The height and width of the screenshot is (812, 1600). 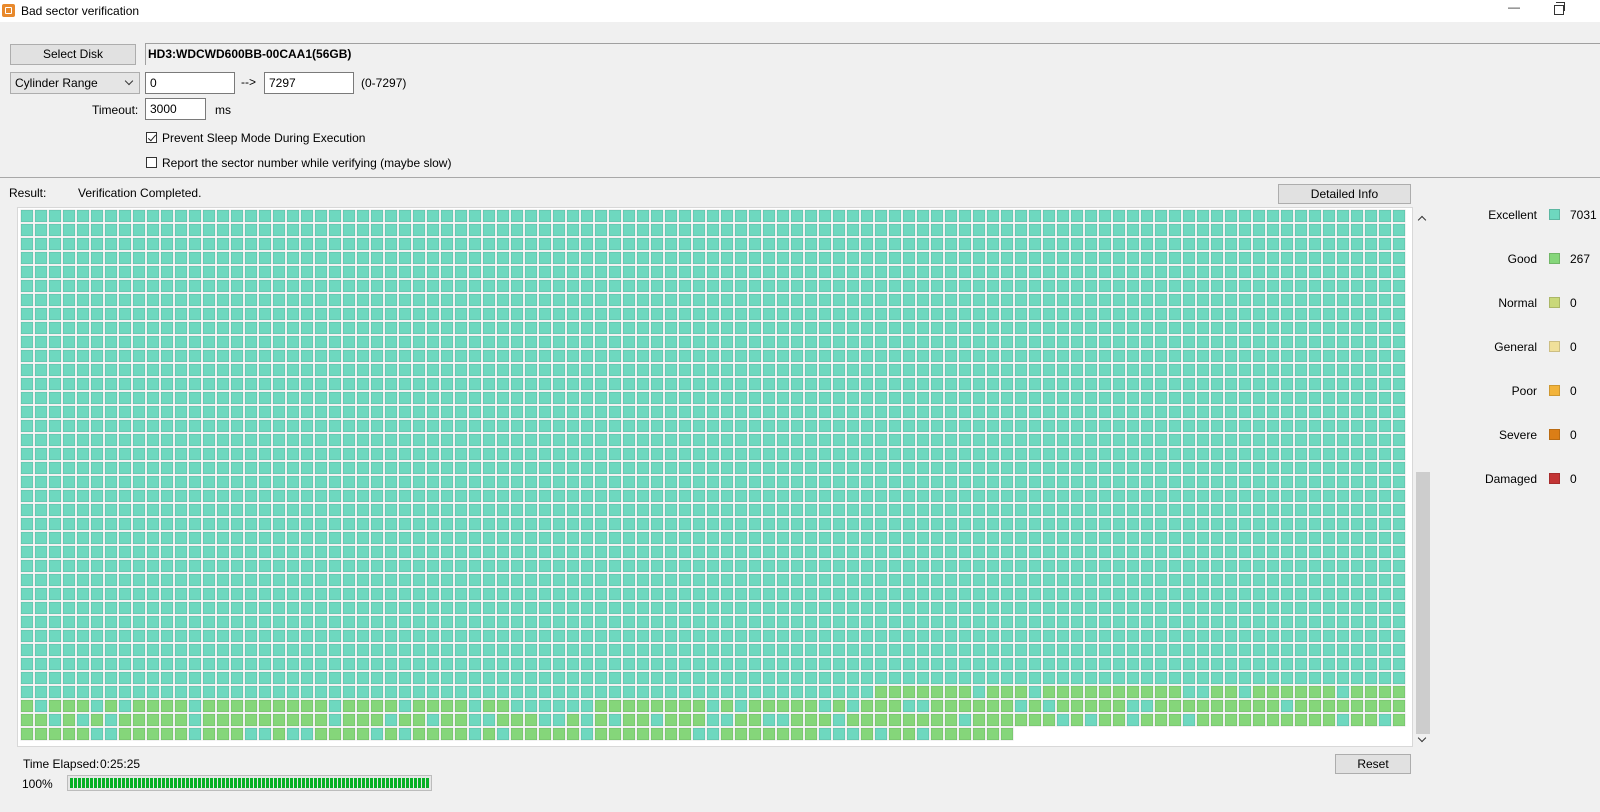 What do you see at coordinates (73, 54) in the screenshot?
I see `select-disk-button: Select Disk` at bounding box center [73, 54].